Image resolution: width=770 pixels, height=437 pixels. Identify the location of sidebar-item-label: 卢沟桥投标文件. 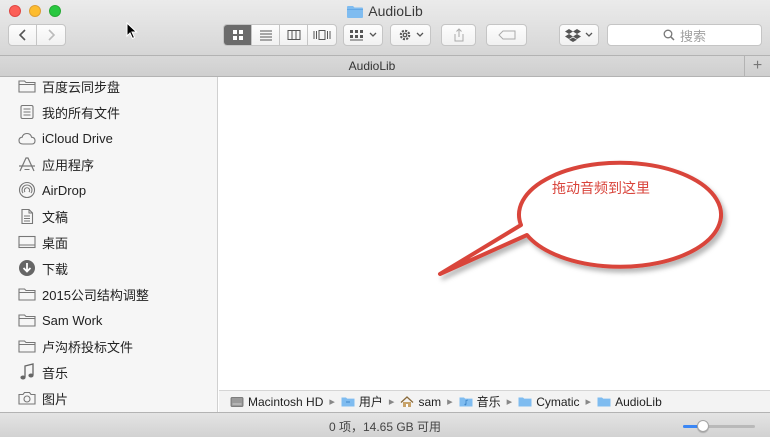
(88, 347).